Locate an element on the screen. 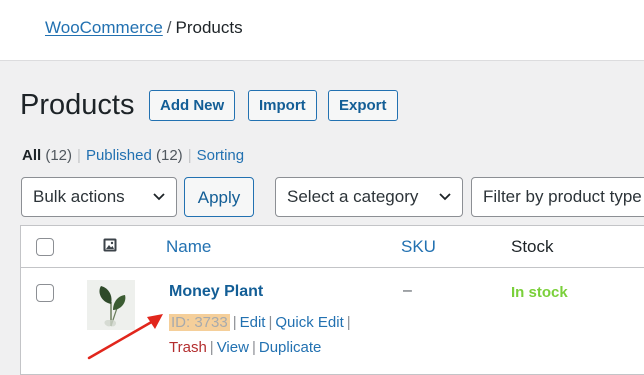  duplicate-link: Duplicate is located at coordinates (290, 347).